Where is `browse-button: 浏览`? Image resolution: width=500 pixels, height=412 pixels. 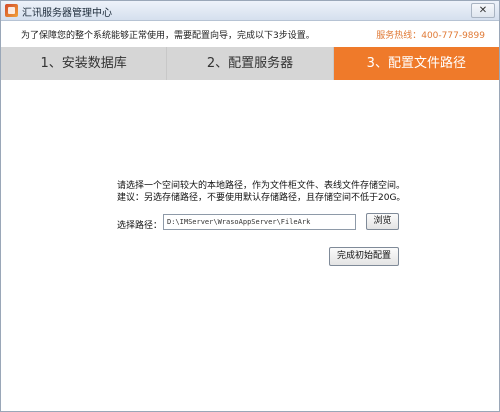 browse-button: 浏览 is located at coordinates (382, 221).